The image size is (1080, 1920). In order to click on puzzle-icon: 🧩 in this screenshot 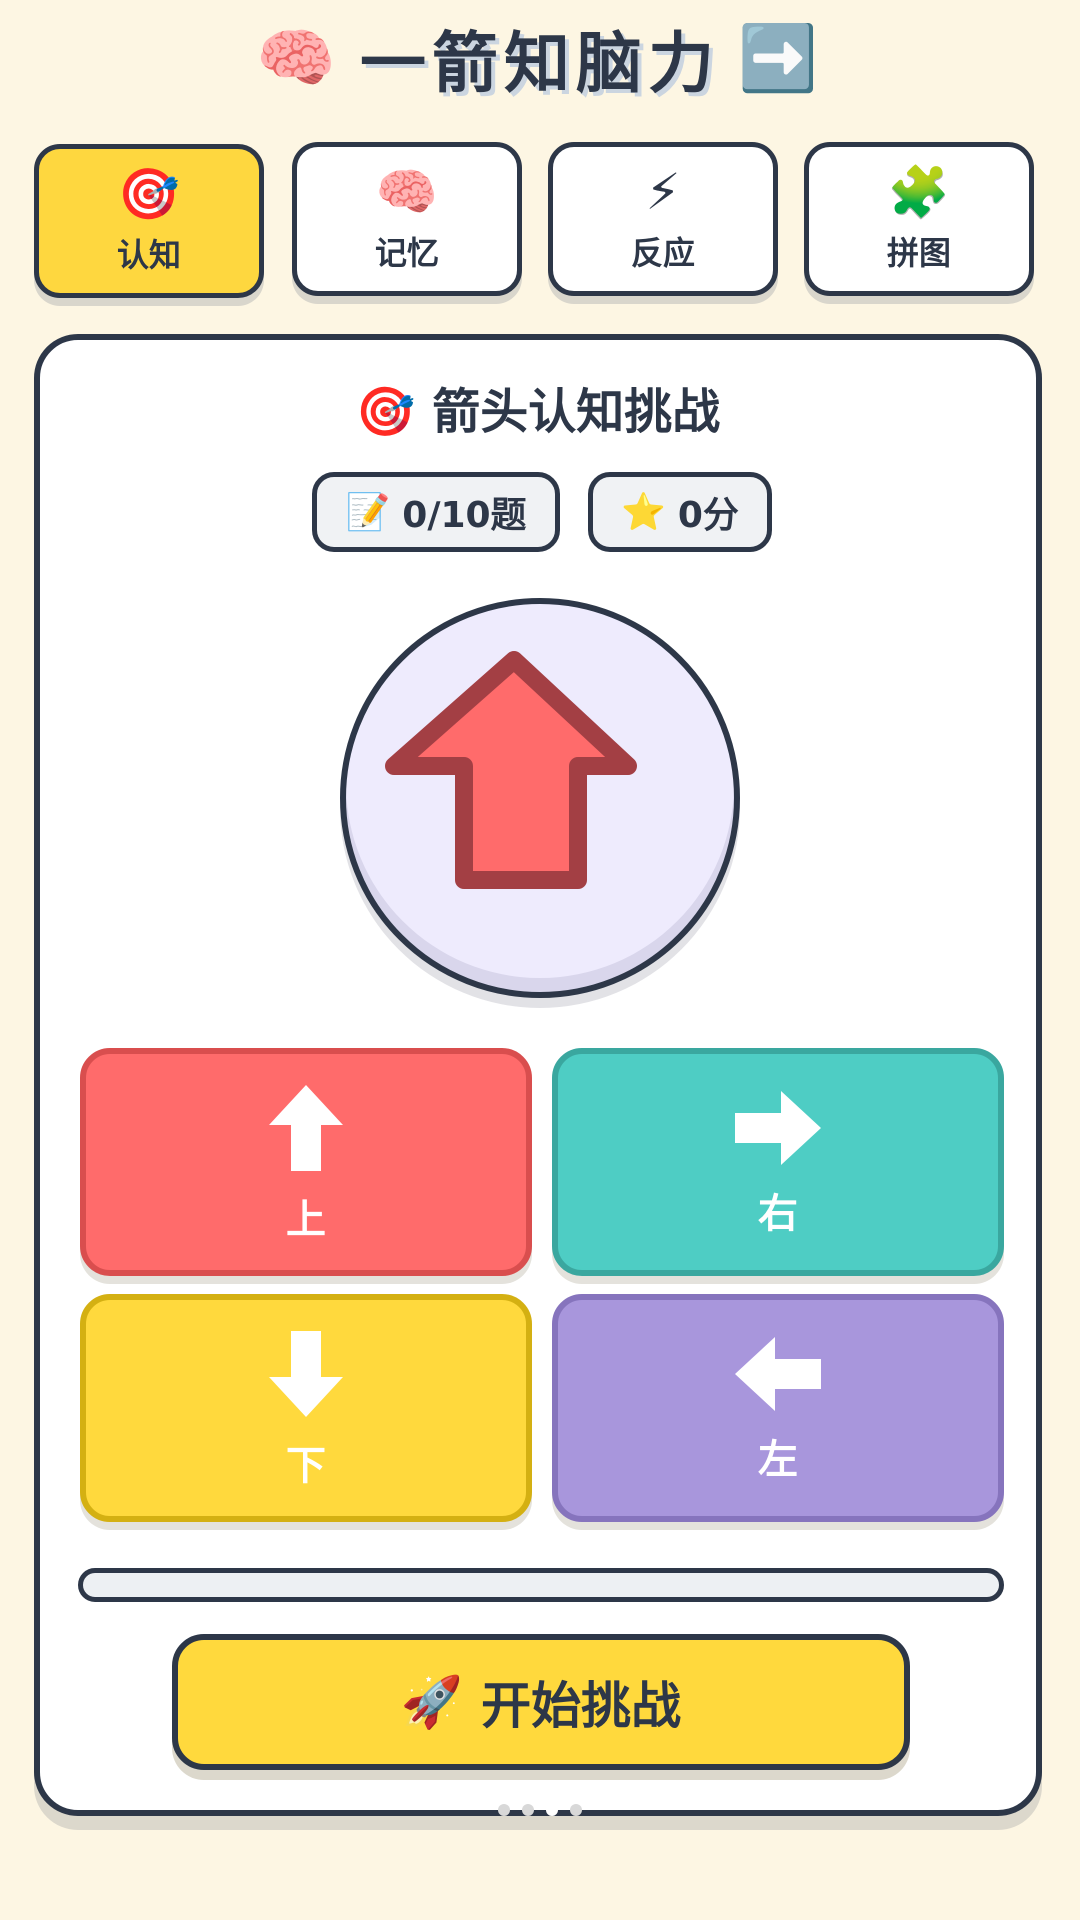, I will do `click(919, 192)`.